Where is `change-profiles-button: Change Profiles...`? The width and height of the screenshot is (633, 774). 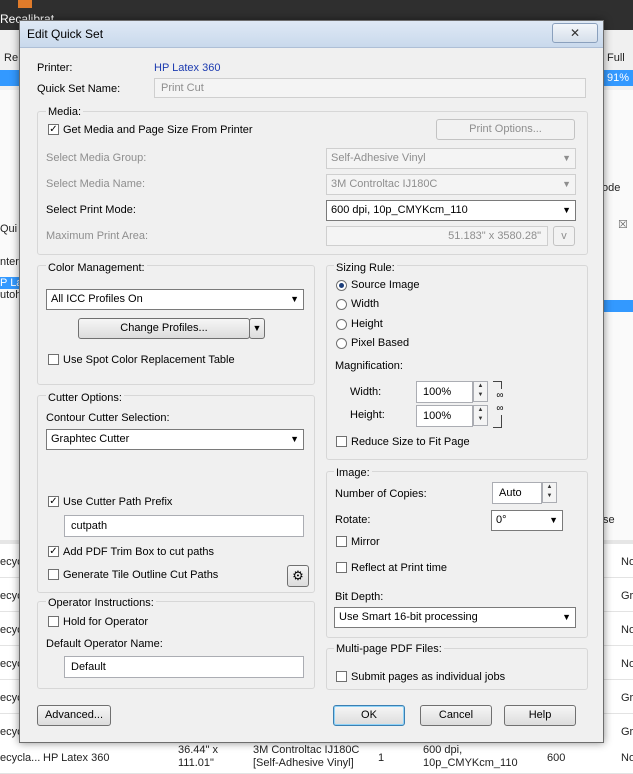
change-profiles-button: Change Profiles... is located at coordinates (164, 328).